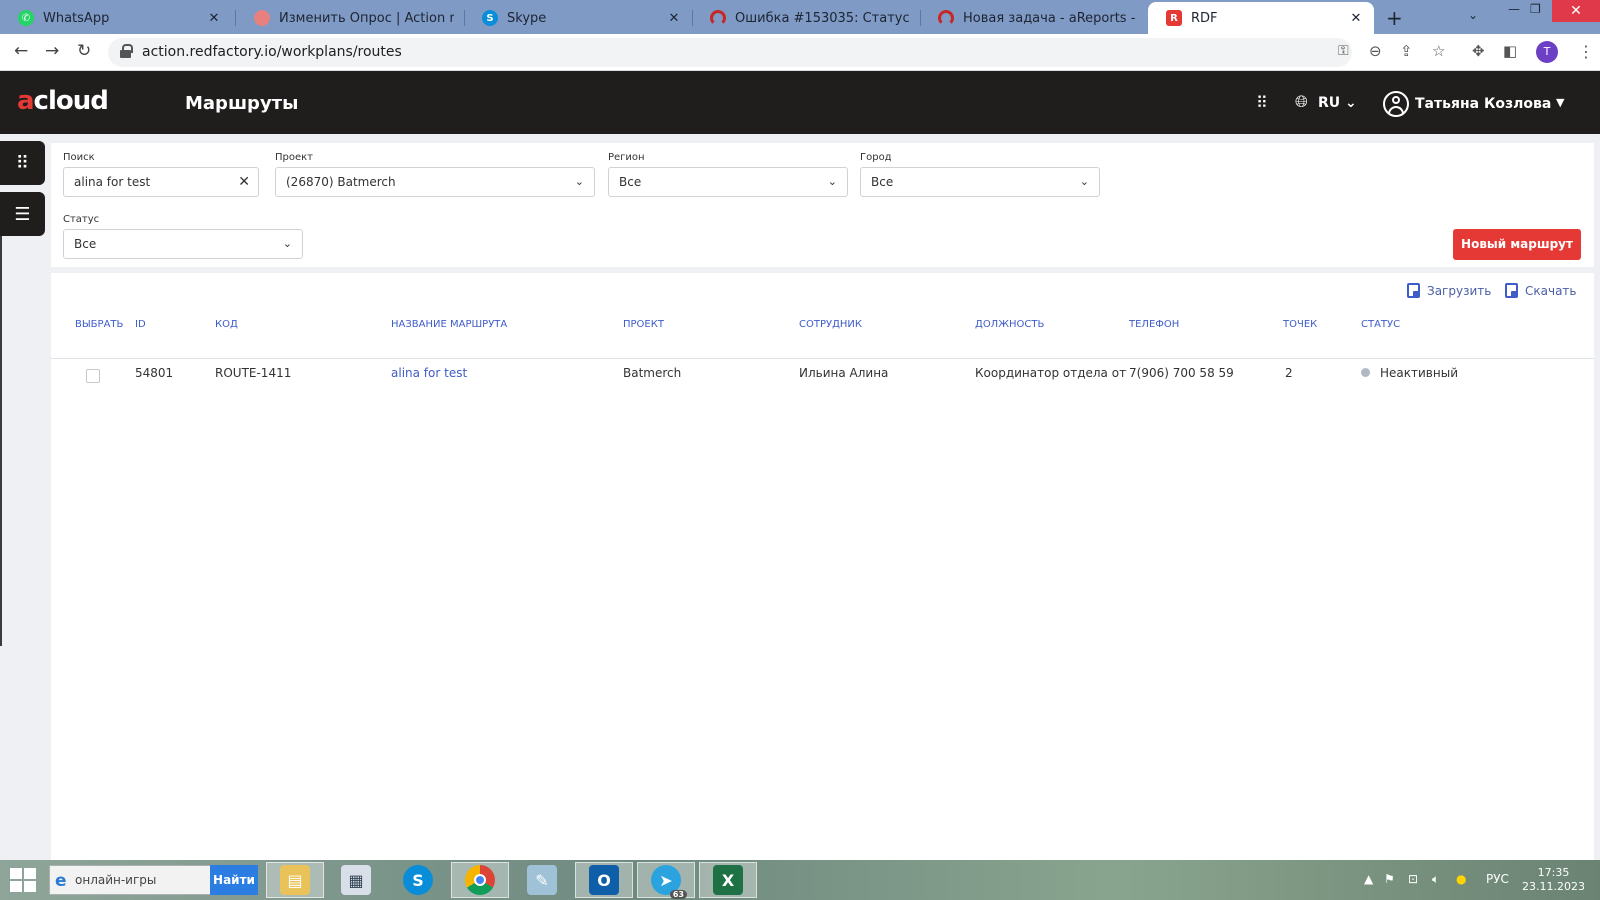  What do you see at coordinates (63, 101) in the screenshot?
I see `acloud-logo: acloud` at bounding box center [63, 101].